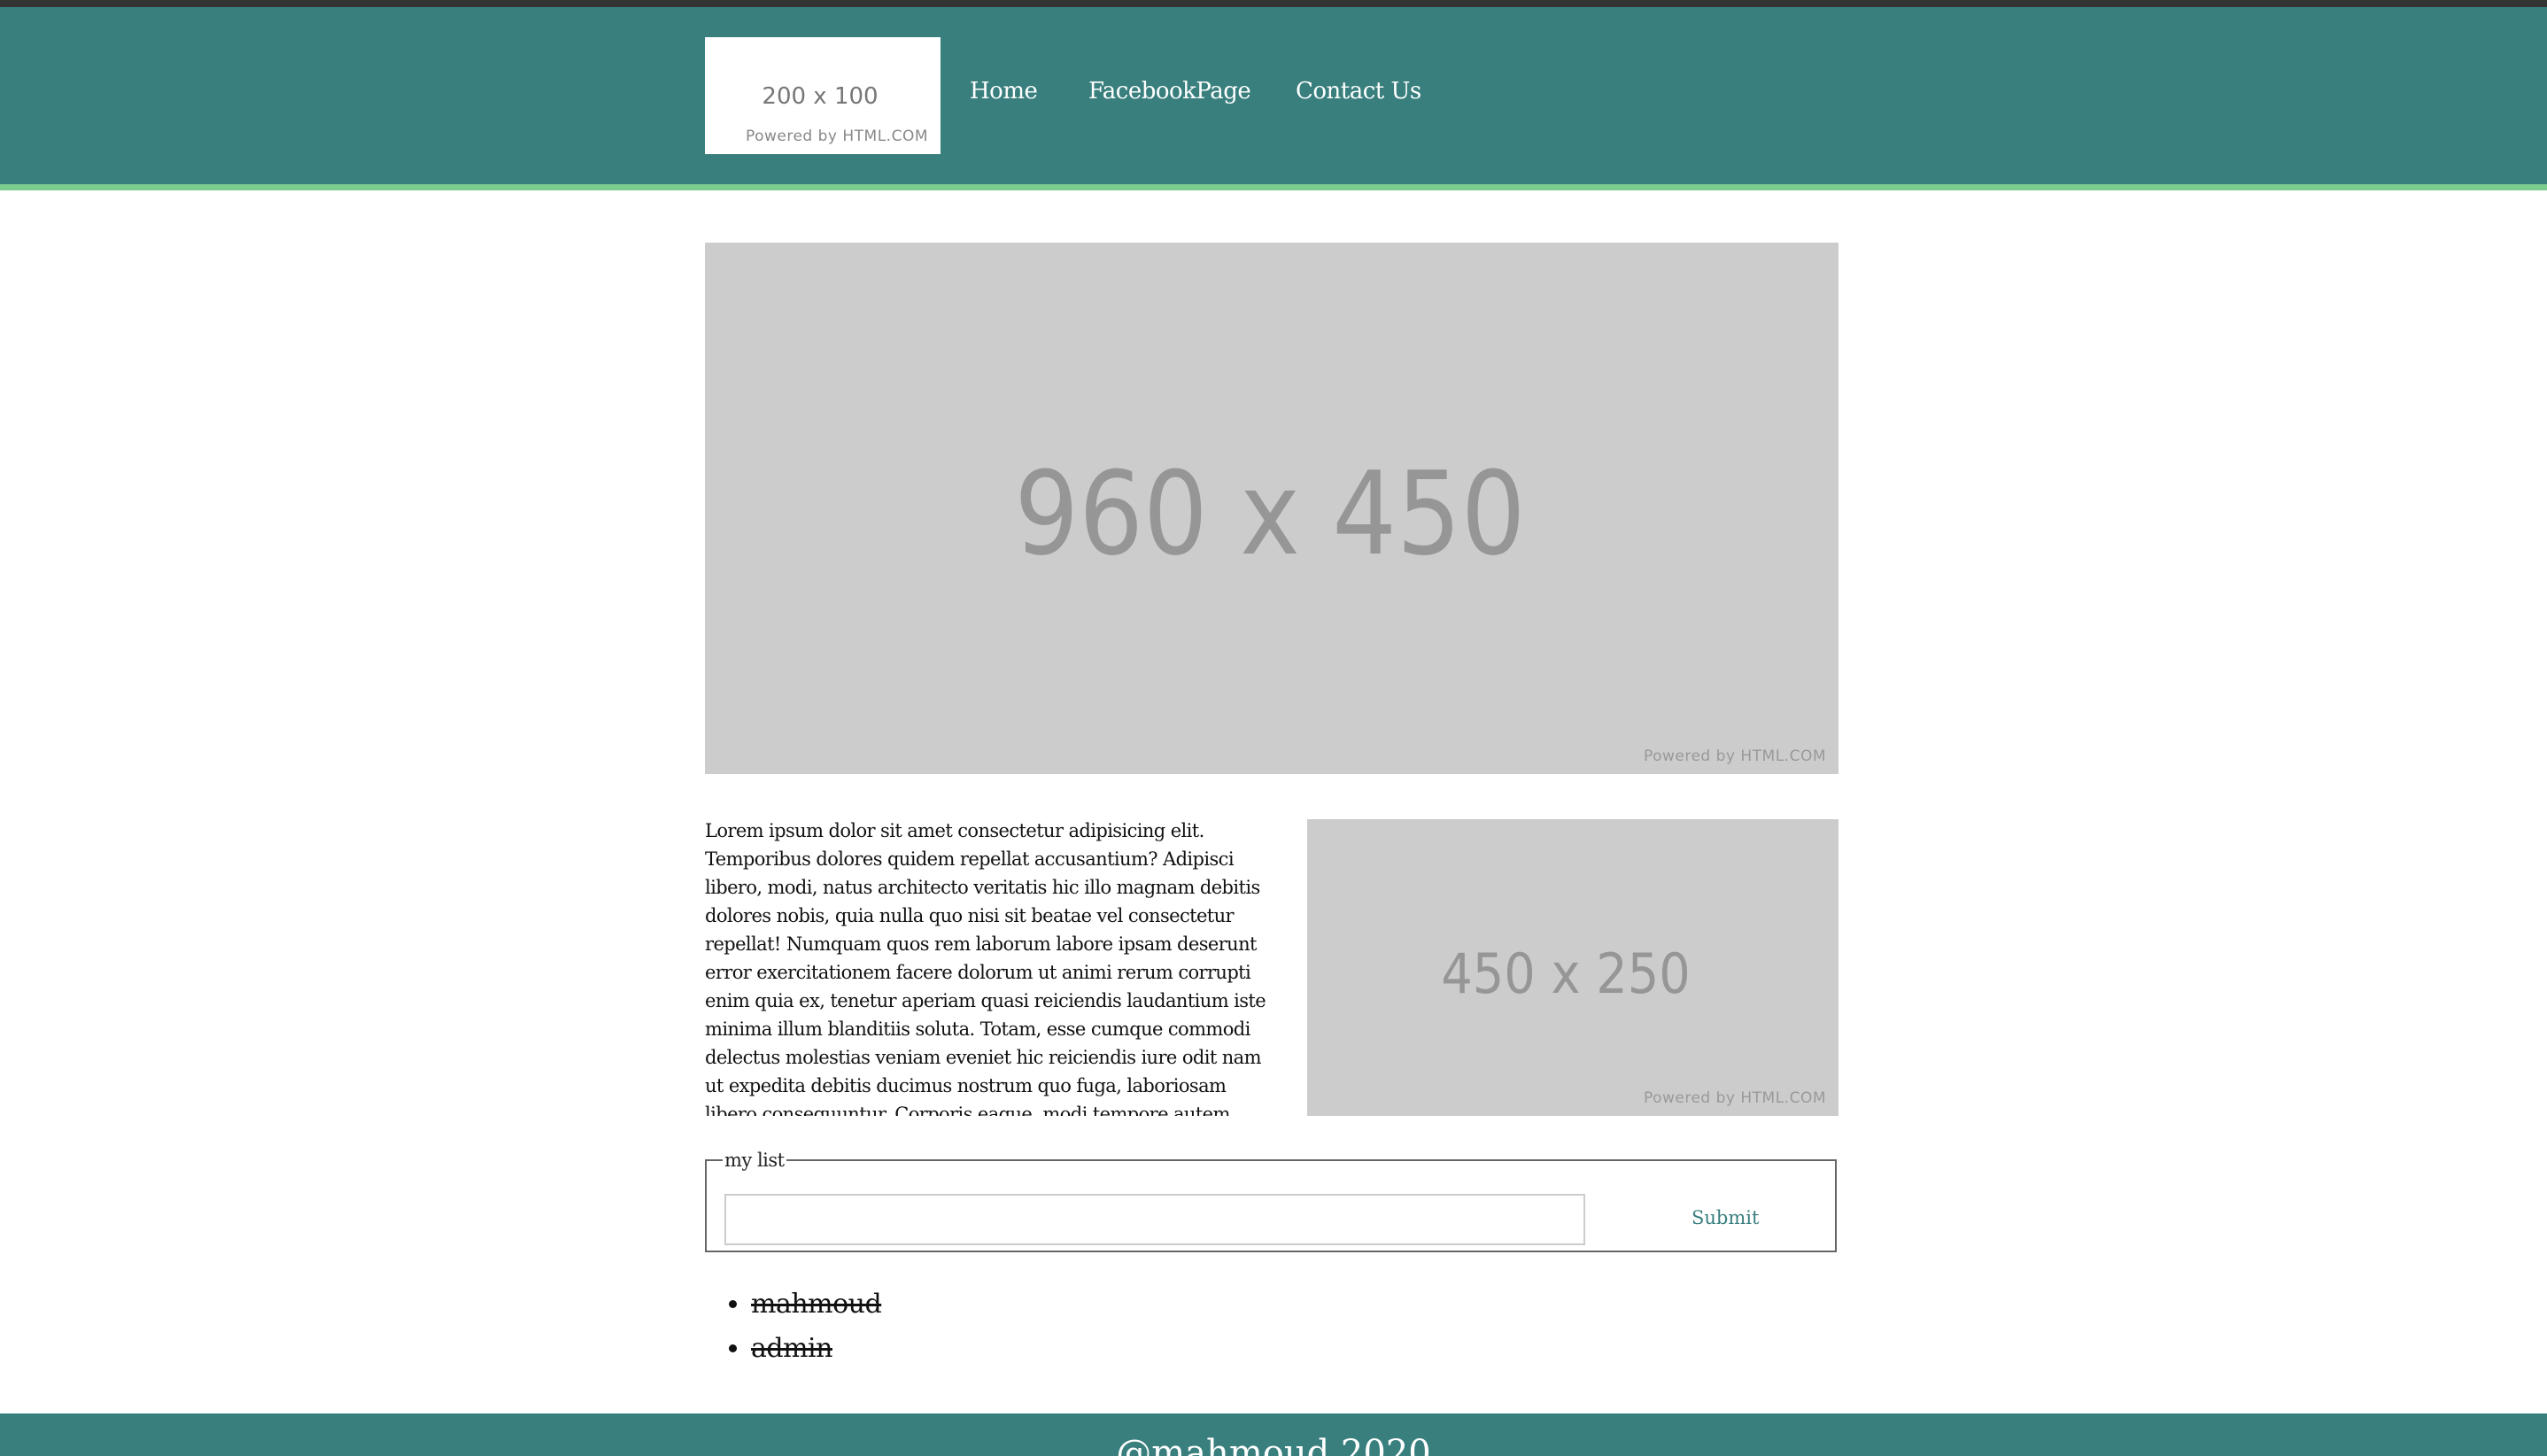 The image size is (2547, 1456). What do you see at coordinates (755, 1160) in the screenshot?
I see `my-list-legend: my list` at bounding box center [755, 1160].